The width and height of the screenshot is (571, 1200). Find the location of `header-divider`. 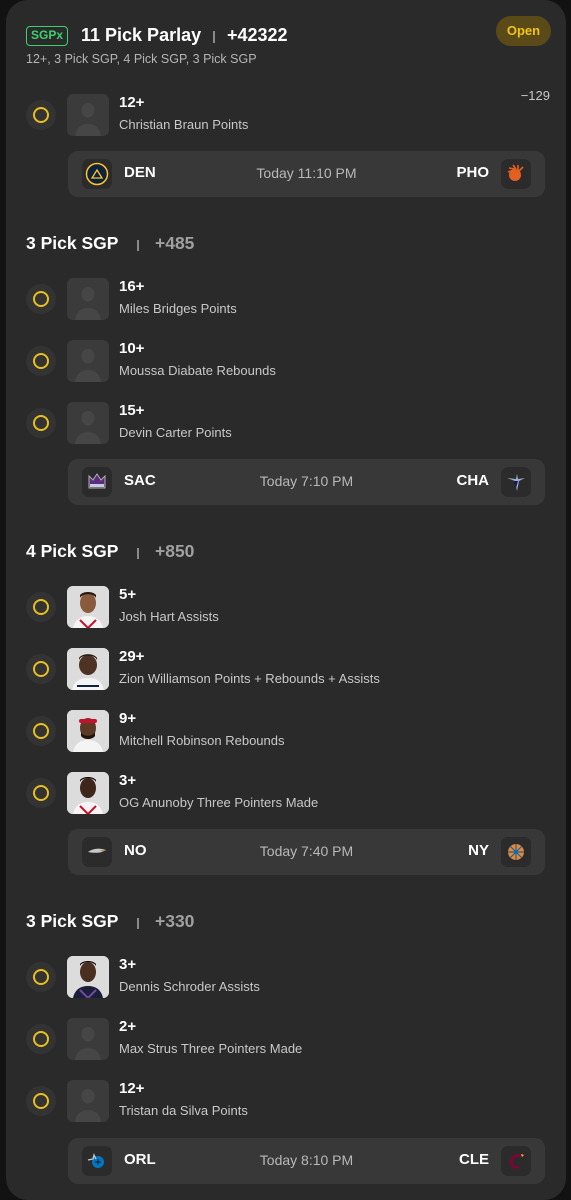

header-divider is located at coordinates (214, 37).